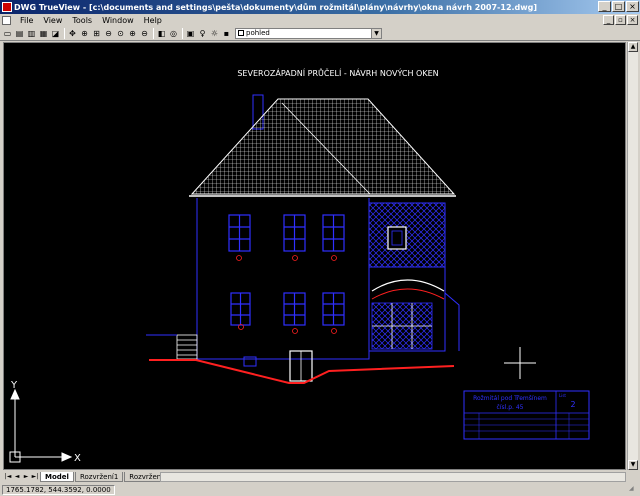 The width and height of the screenshot is (640, 496). I want to click on doc-minimize-button: _, so click(608, 20).